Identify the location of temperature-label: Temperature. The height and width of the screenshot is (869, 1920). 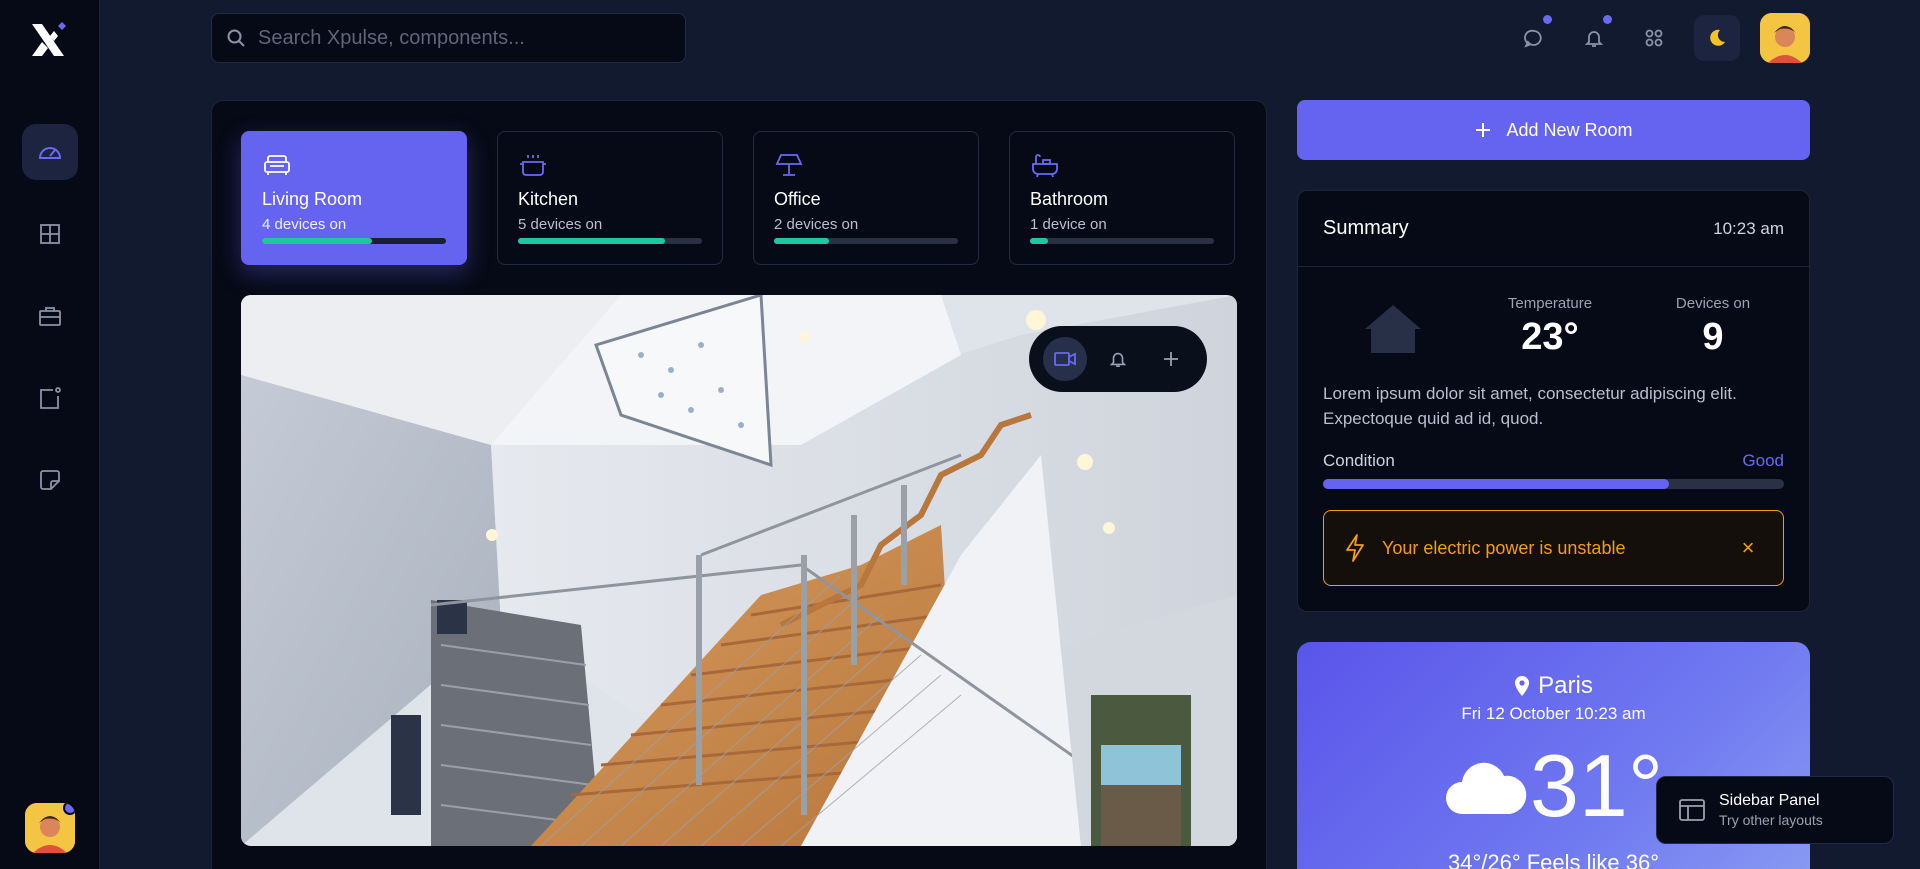
(1550, 303).